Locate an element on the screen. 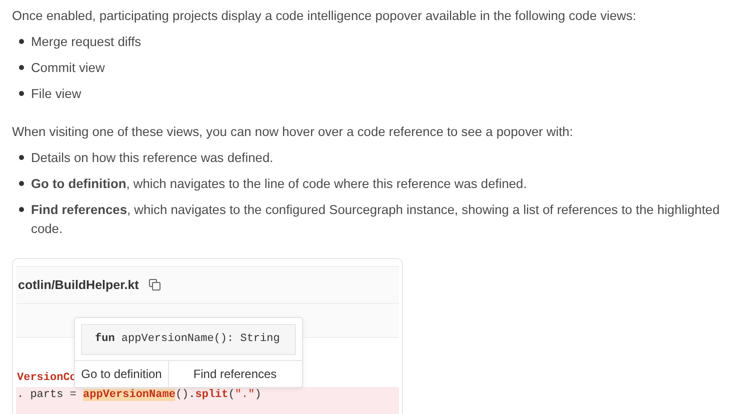 The image size is (740, 414). file-path: cotlin/BuildHelper.kt is located at coordinates (78, 285).